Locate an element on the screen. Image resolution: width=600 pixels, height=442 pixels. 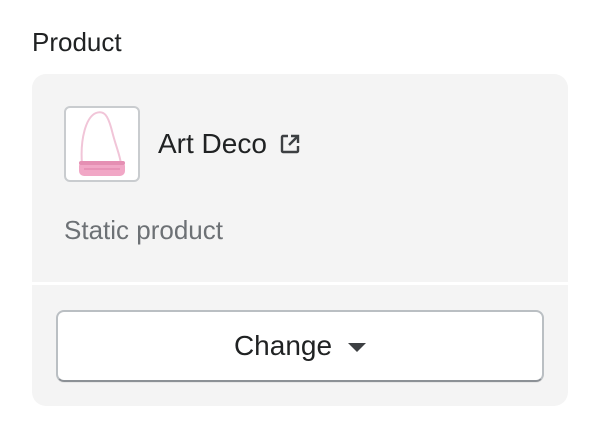
product-name: Art Deco is located at coordinates (212, 144).